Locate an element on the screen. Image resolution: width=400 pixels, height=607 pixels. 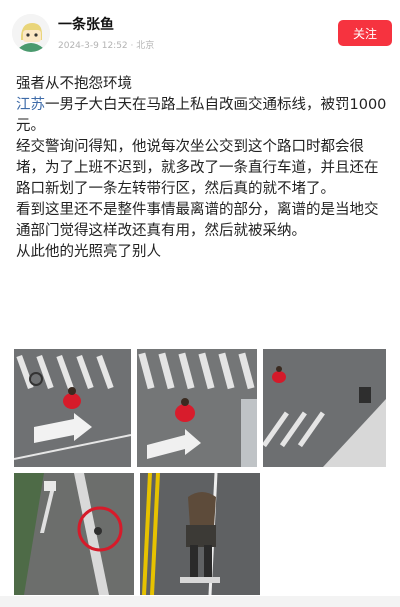
location-link: 江苏 is located at coordinates (30, 105).